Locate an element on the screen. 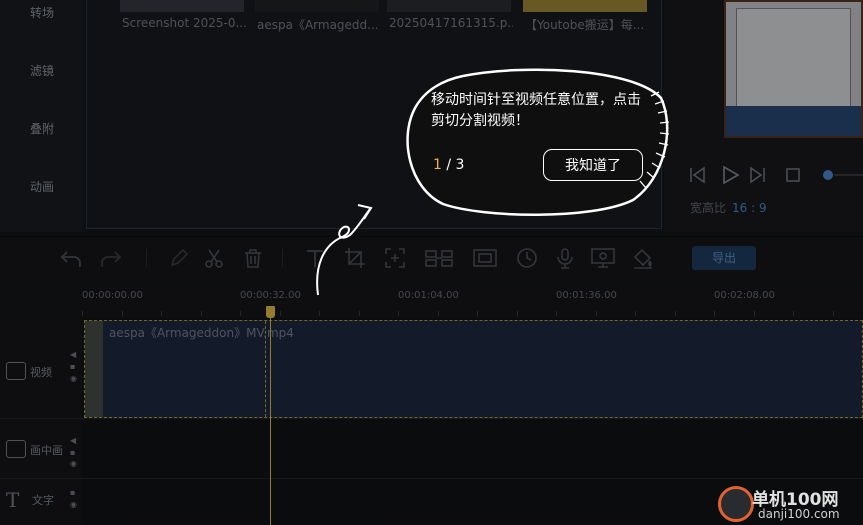 The width and height of the screenshot is (863, 525). preview-panel: 宽高比 16 : 9 is located at coordinates (763, 116).